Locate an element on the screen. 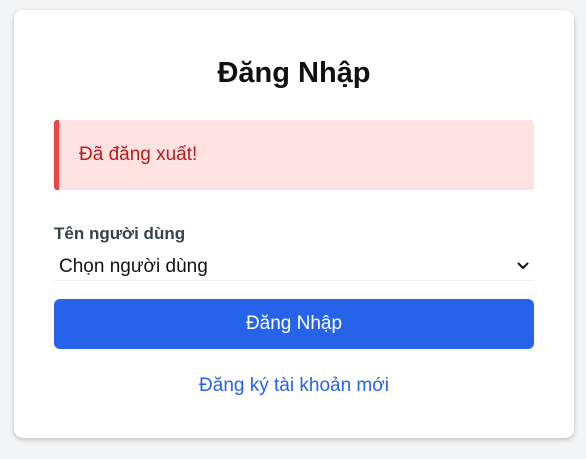 Image resolution: width=586 pixels, height=459 pixels. username-label: Tên người dùng is located at coordinates (120, 233).